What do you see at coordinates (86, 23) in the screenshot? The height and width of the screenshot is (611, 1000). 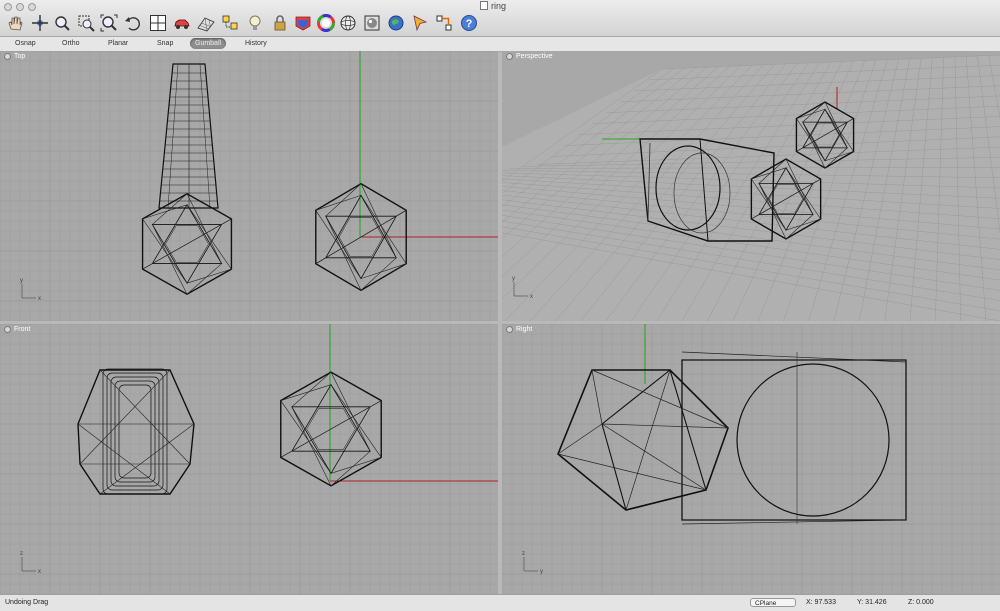 I see `zoom-window-icon` at bounding box center [86, 23].